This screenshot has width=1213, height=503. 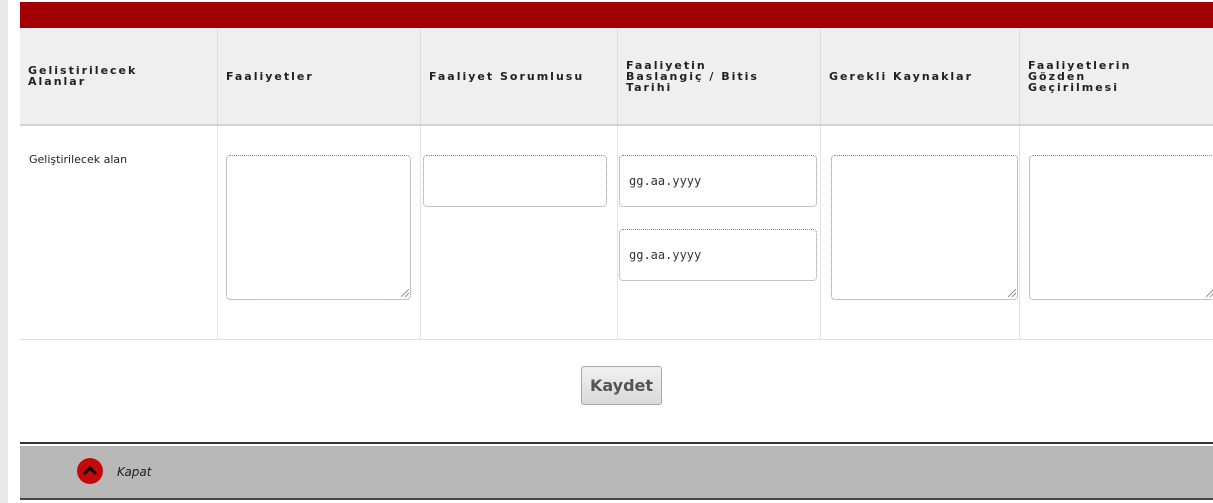 I want to click on chevron-up-glyph, so click(x=90, y=470).